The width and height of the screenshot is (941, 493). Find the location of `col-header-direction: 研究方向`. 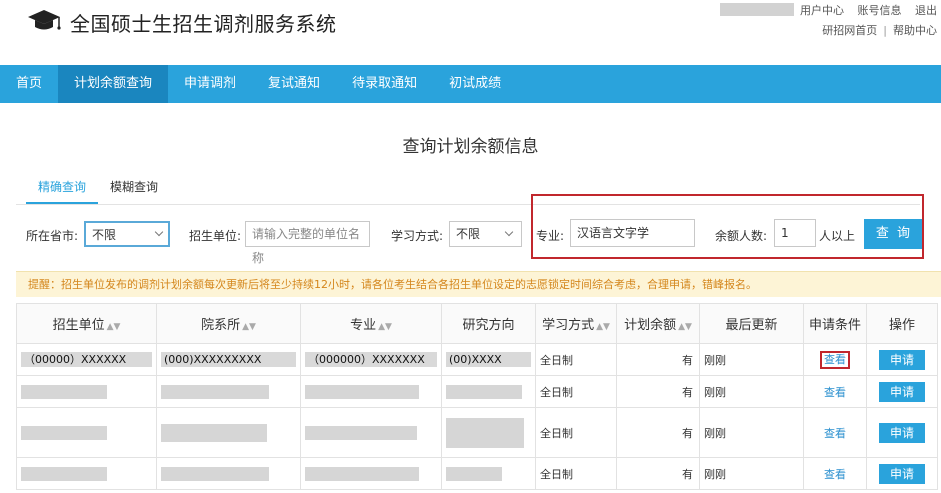

col-header-direction: 研究方向 is located at coordinates (488, 323).